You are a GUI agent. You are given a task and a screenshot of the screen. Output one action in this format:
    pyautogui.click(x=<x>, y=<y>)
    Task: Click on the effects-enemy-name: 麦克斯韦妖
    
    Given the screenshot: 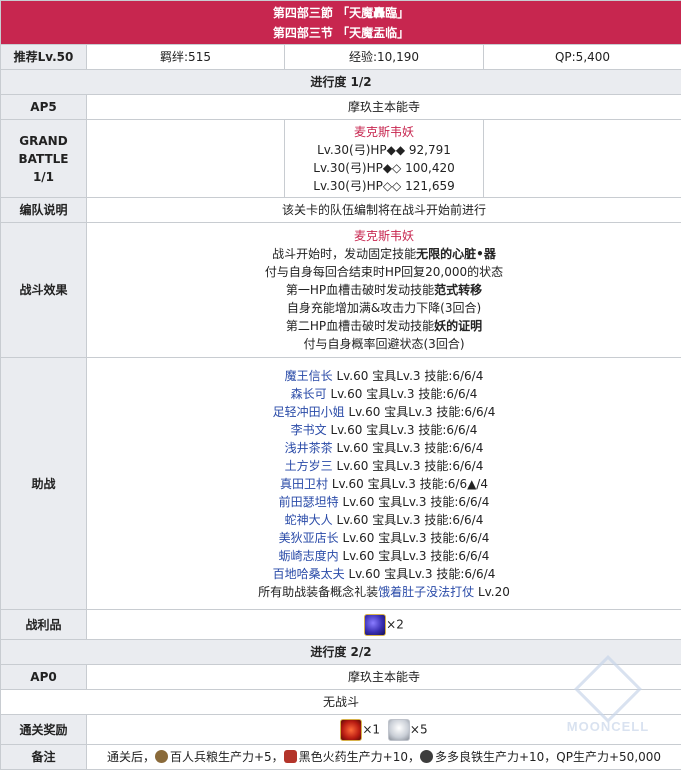 What is the action you would take?
    pyautogui.click(x=384, y=236)
    